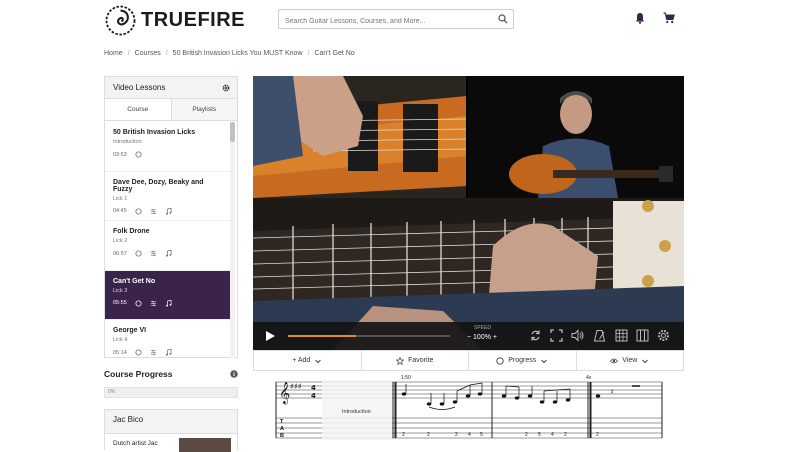 The width and height of the screenshot is (800, 452). I want to click on loop-icon, so click(535, 335).